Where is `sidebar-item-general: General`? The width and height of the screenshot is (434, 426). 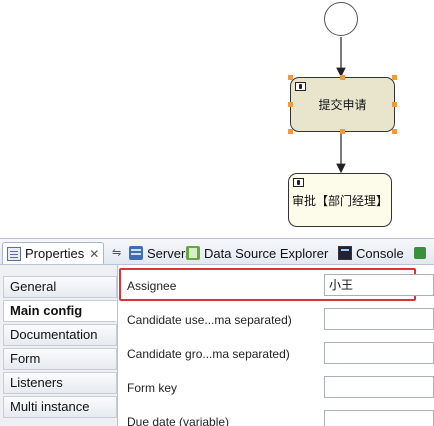
sidebar-item-general: General is located at coordinates (60, 287).